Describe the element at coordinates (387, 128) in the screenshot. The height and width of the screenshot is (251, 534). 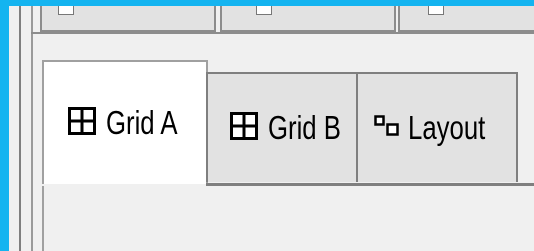
I see `layout-icon` at that location.